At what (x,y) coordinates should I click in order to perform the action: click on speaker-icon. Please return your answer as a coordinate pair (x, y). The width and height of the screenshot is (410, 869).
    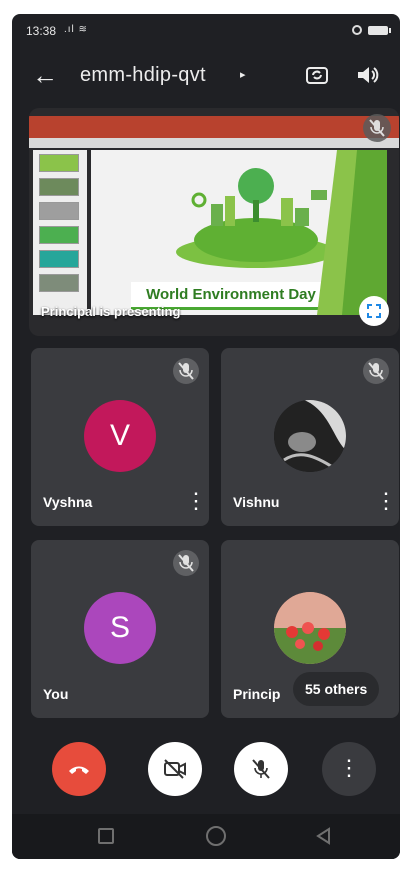
    Looking at the image, I should click on (367, 75).